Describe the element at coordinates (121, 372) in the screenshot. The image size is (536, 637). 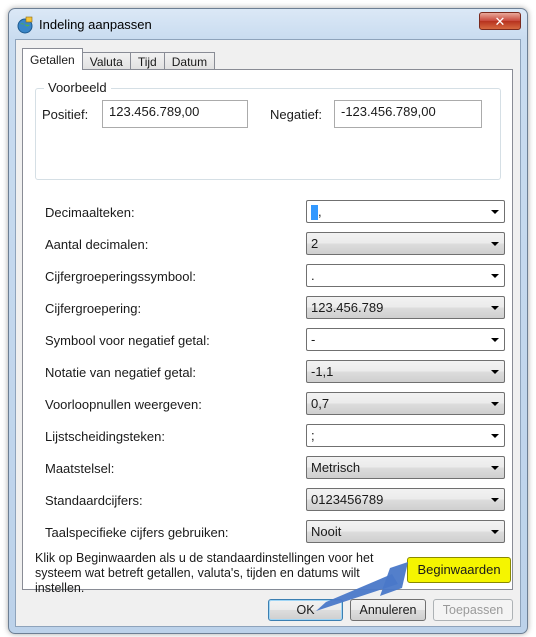
I see `label-notatie-negatief: Notatie van negatief getal:` at that location.